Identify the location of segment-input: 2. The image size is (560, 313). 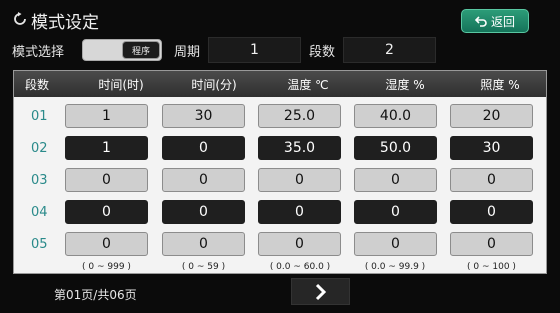
(389, 50).